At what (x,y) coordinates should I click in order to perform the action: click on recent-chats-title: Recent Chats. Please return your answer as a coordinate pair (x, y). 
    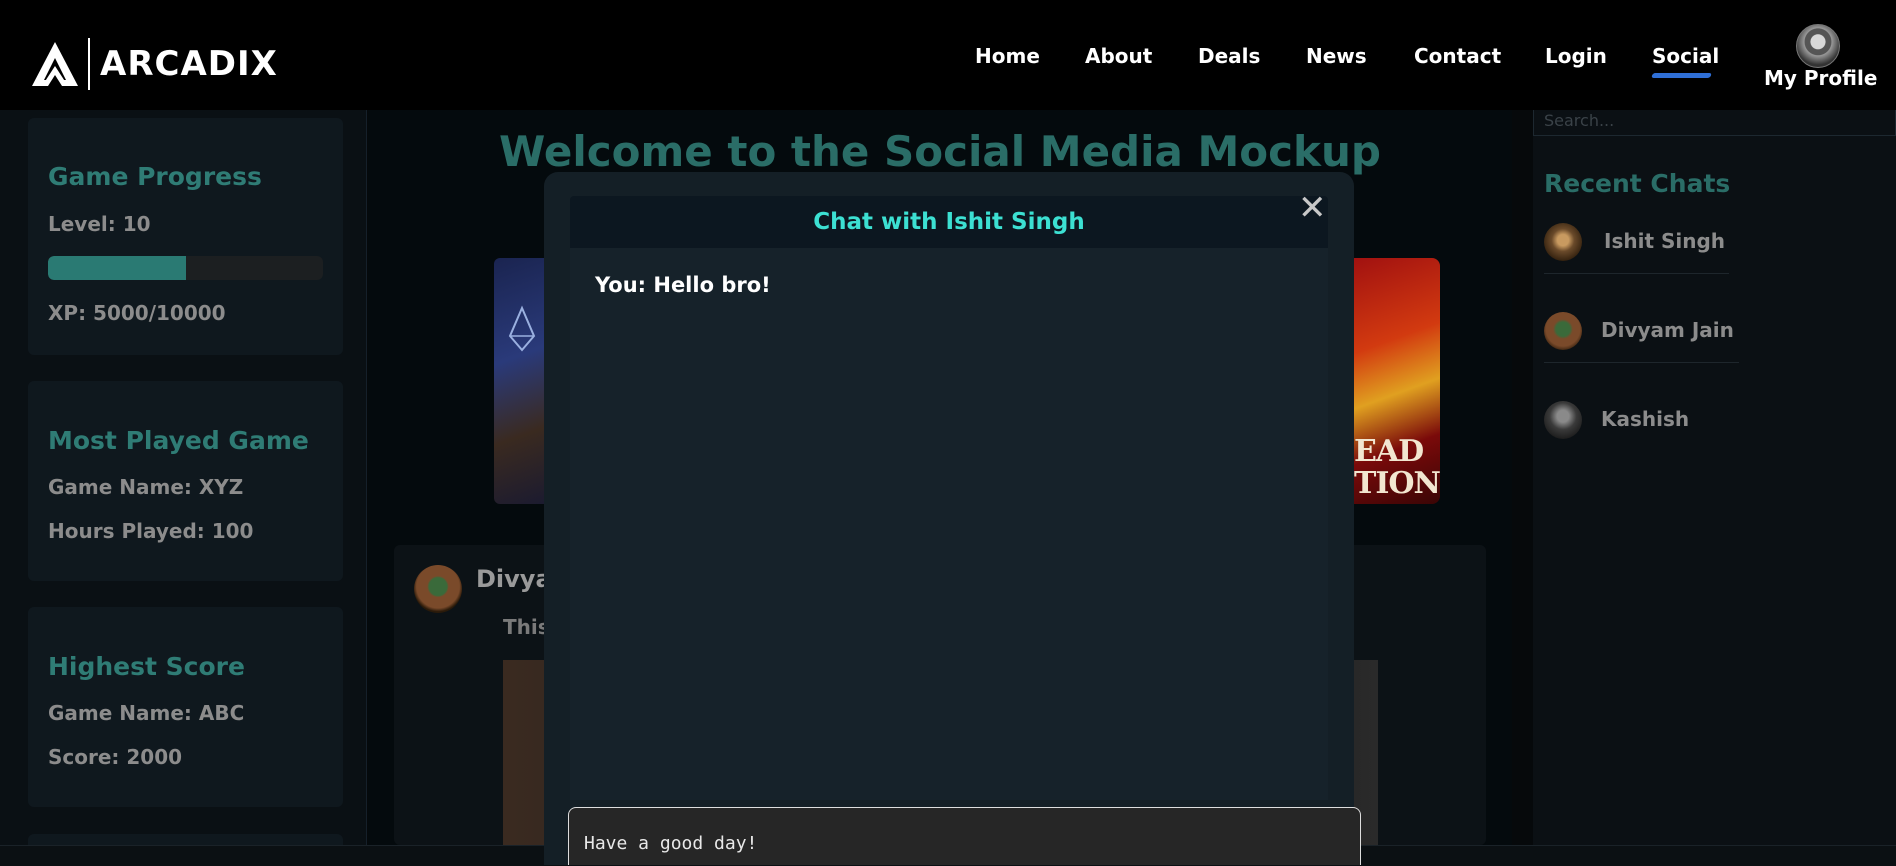
    Looking at the image, I should click on (1637, 183).